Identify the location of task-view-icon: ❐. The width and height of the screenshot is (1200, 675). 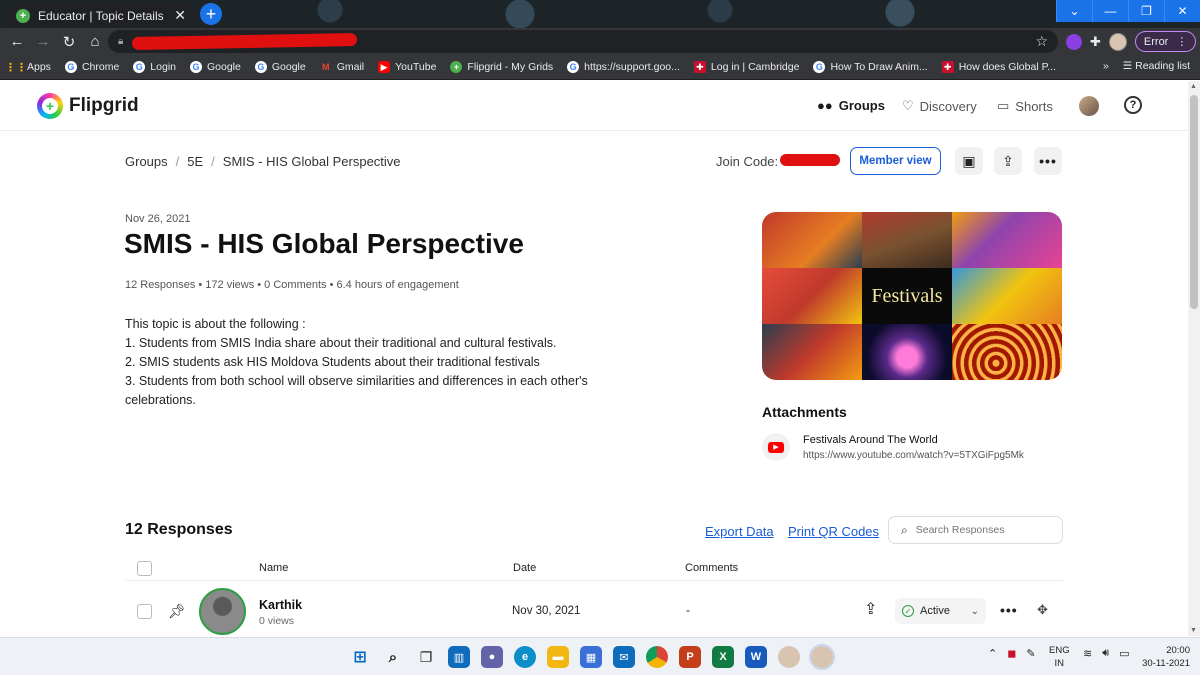
(426, 657).